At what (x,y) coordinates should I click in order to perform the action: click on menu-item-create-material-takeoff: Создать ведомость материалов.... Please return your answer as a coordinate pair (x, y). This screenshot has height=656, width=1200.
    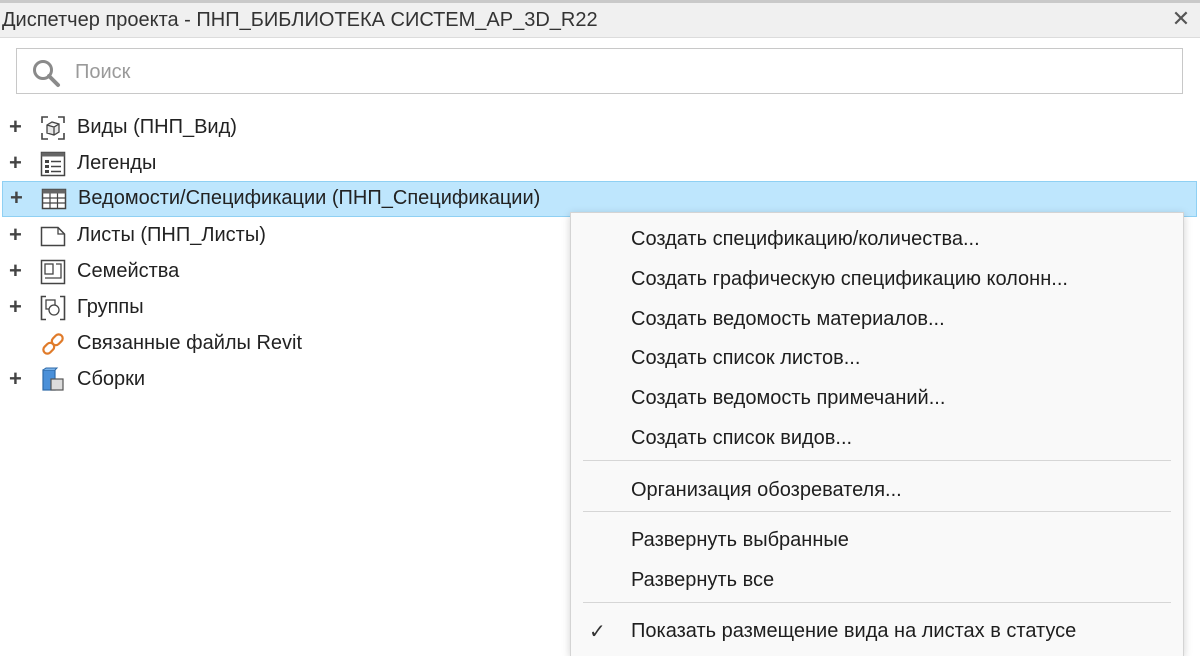
    Looking at the image, I should click on (877, 319).